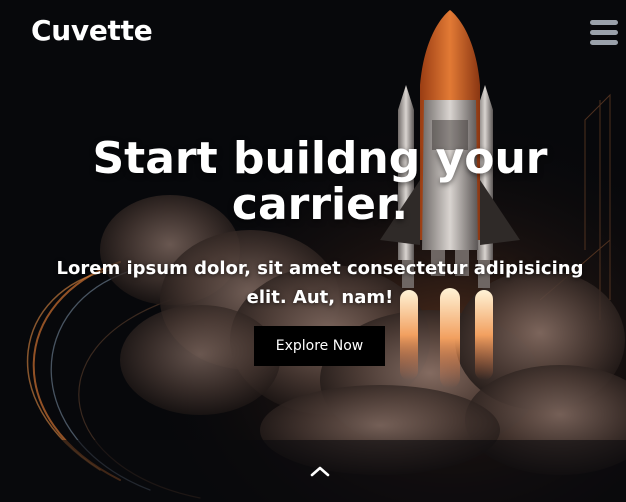  I want to click on hamburger-menu-icon, so click(604, 33).